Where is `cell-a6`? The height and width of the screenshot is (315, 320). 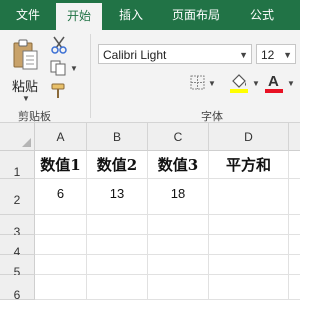 cell-a6 is located at coordinates (61, 287).